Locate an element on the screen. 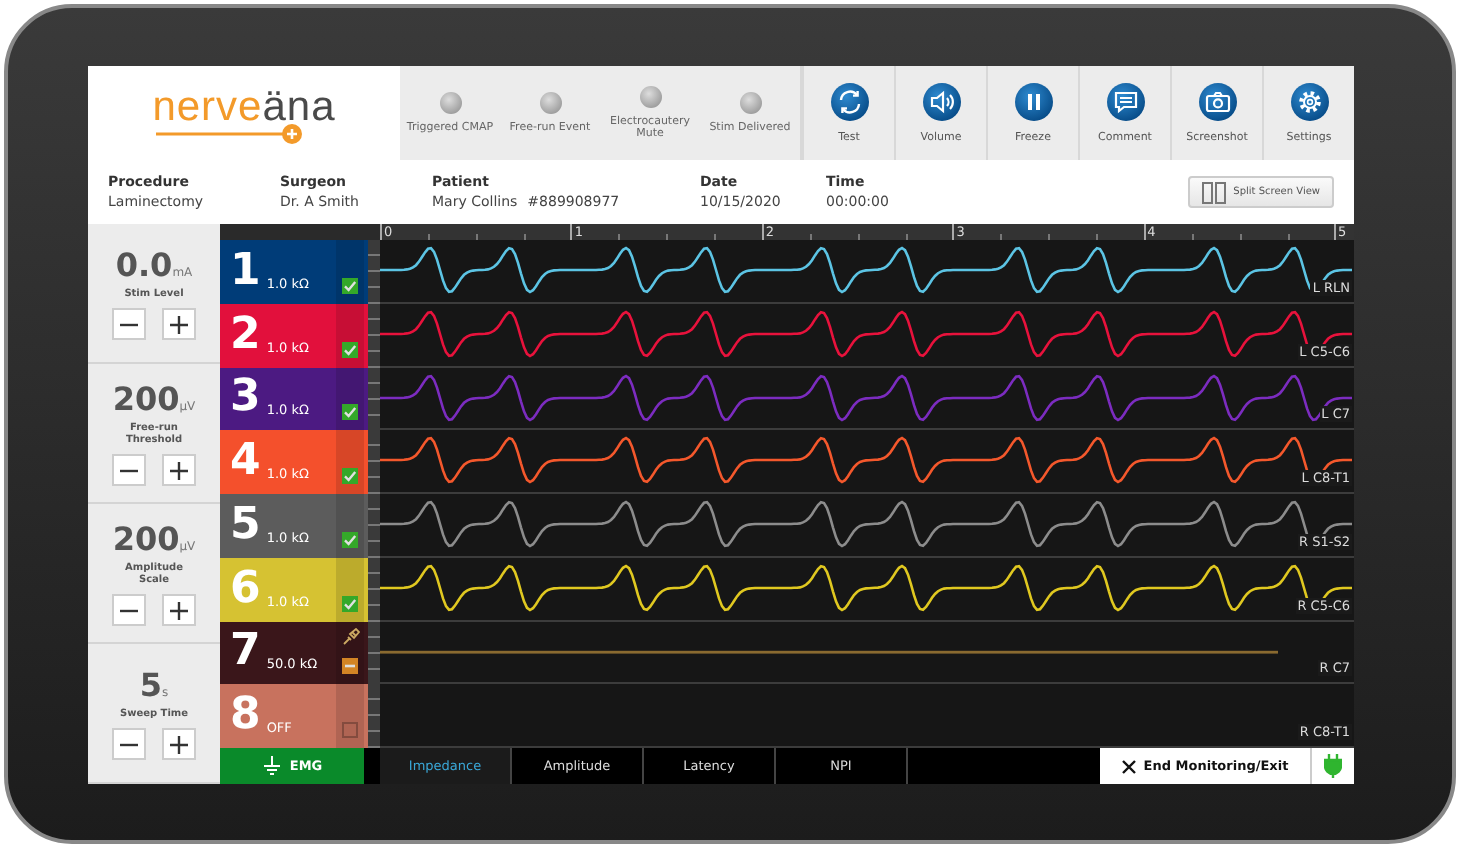  camera-icon is located at coordinates (1217, 102).